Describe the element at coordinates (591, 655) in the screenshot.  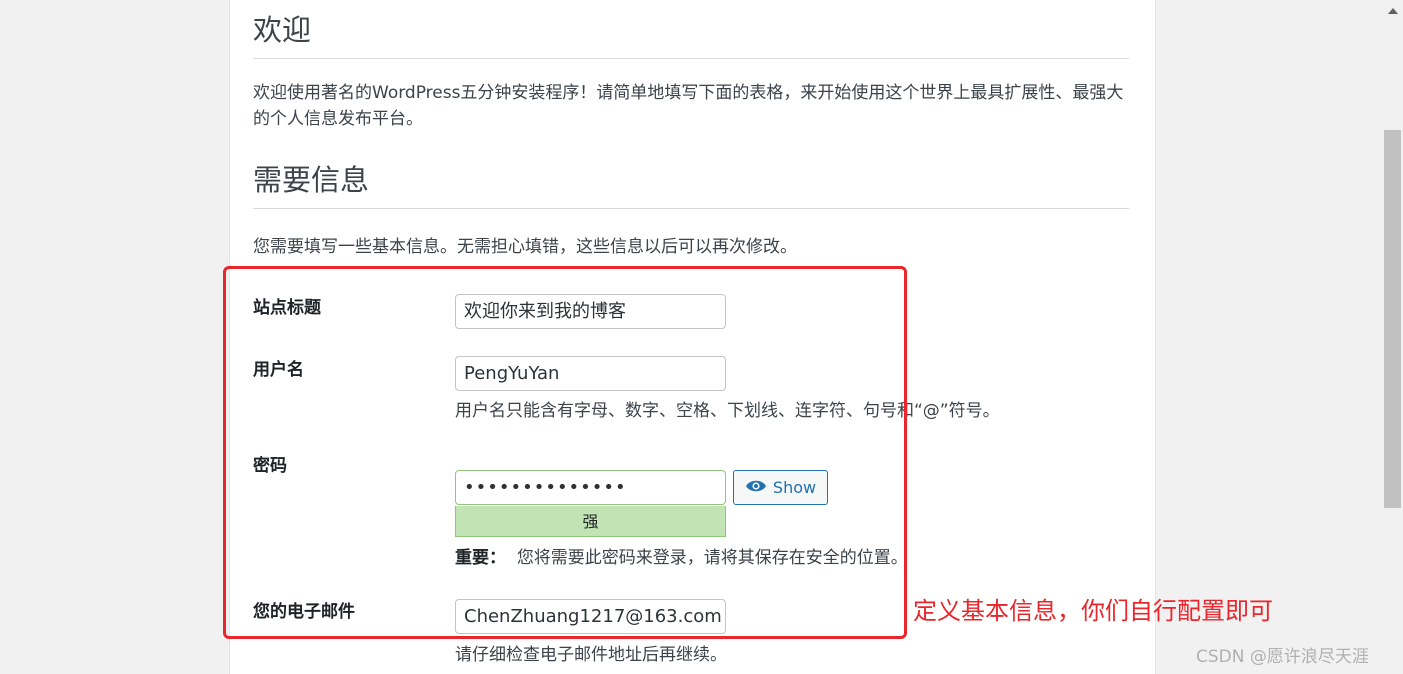
I see `email-hint: 请仔细检查电子邮件地址后再继续。` at that location.